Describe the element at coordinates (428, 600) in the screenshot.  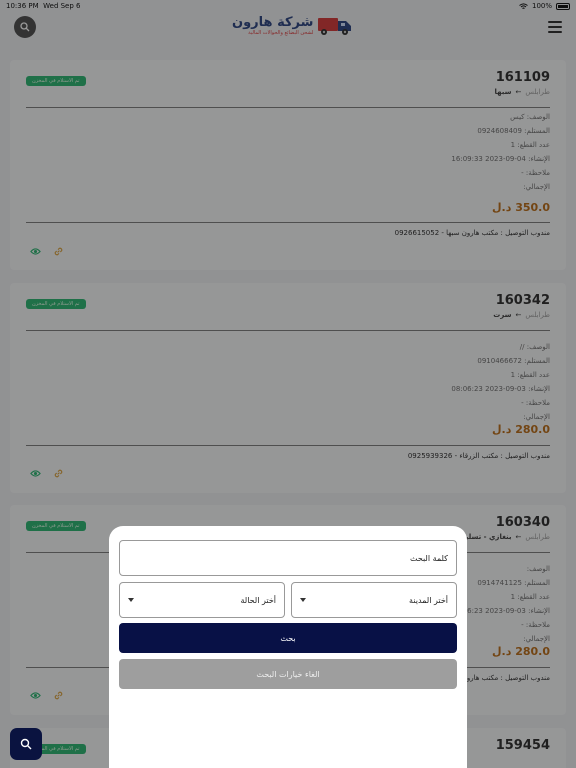
I see `city-select-label: أختر المدينة` at that location.